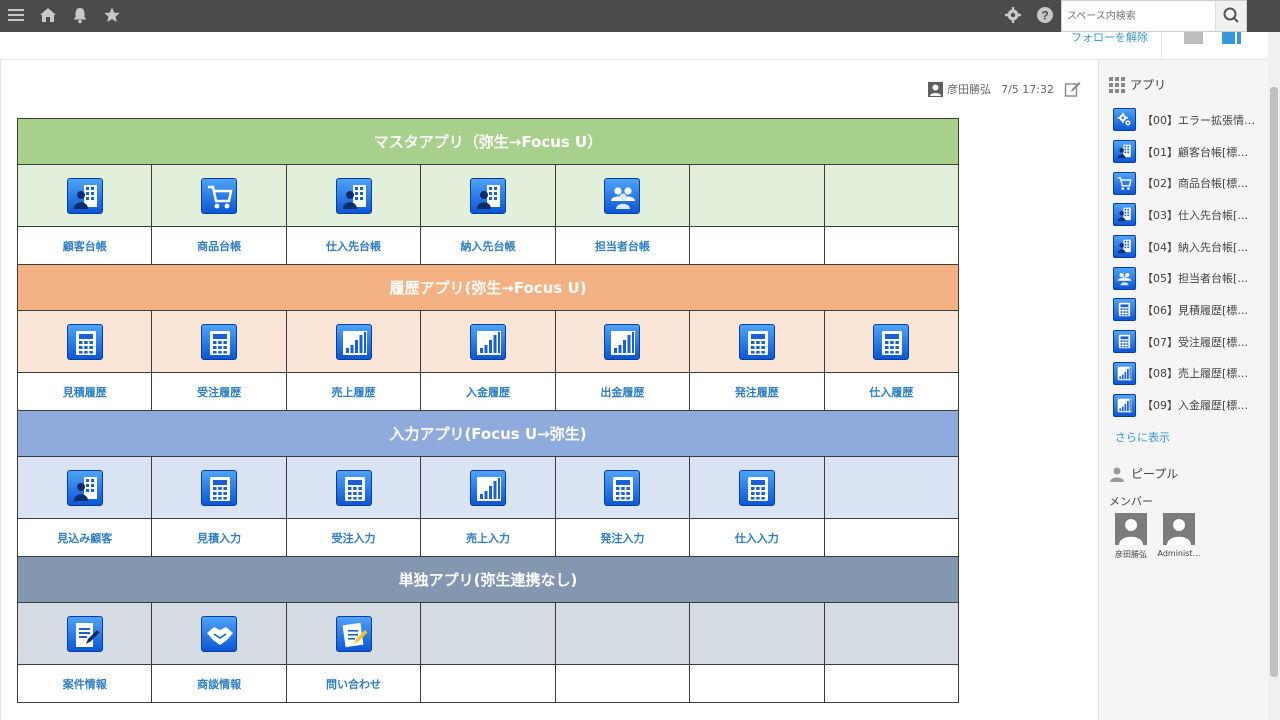  I want to click on edit-icon, so click(1072, 89).